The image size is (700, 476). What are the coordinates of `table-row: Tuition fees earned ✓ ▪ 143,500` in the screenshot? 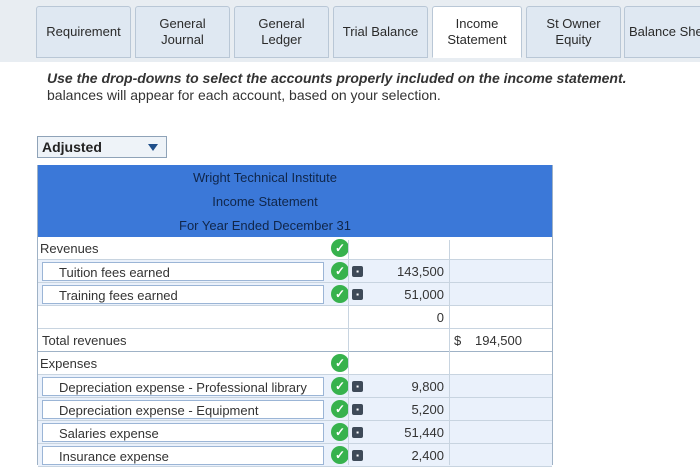 It's located at (295, 271).